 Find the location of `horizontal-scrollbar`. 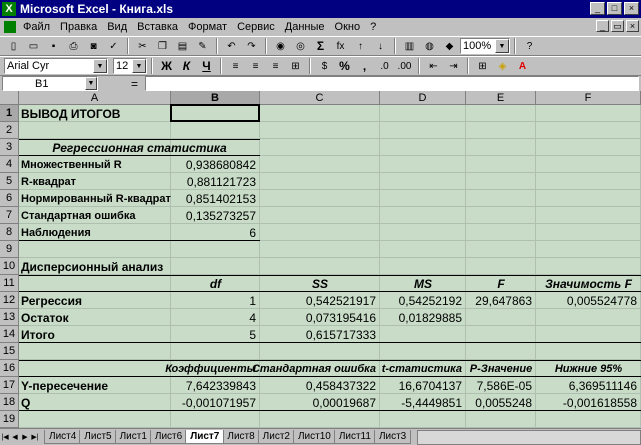

horizontal-scrollbar is located at coordinates (529, 437).